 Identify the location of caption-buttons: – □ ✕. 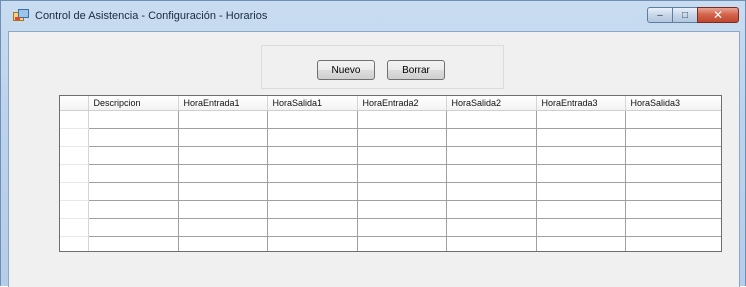
(693, 16).